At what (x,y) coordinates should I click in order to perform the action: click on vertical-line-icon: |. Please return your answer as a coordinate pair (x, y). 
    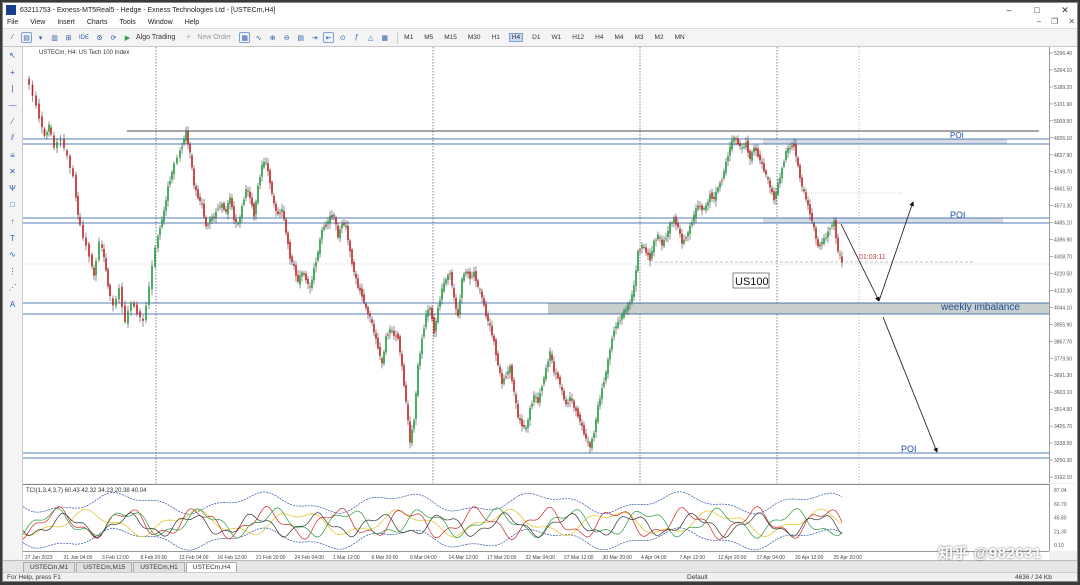
    Looking at the image, I should click on (12, 88).